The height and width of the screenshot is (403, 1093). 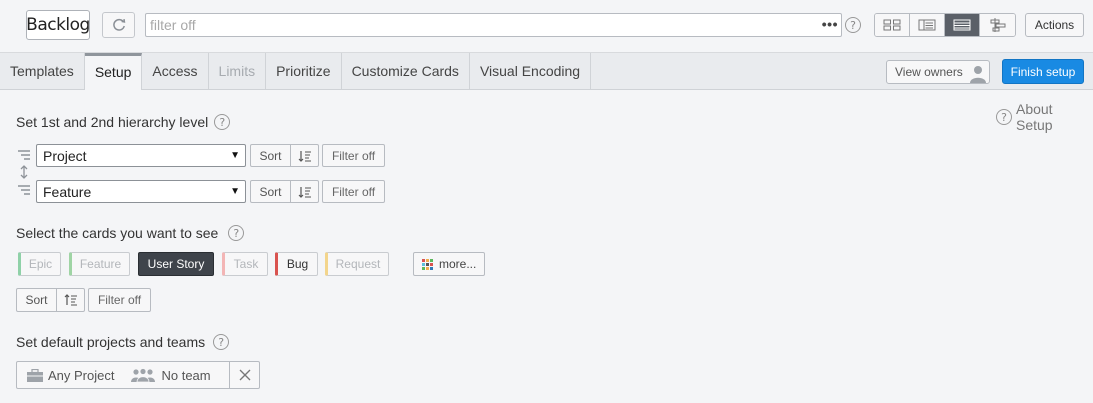 I want to click on view-owners-button: View owners, so click(x=938, y=72).